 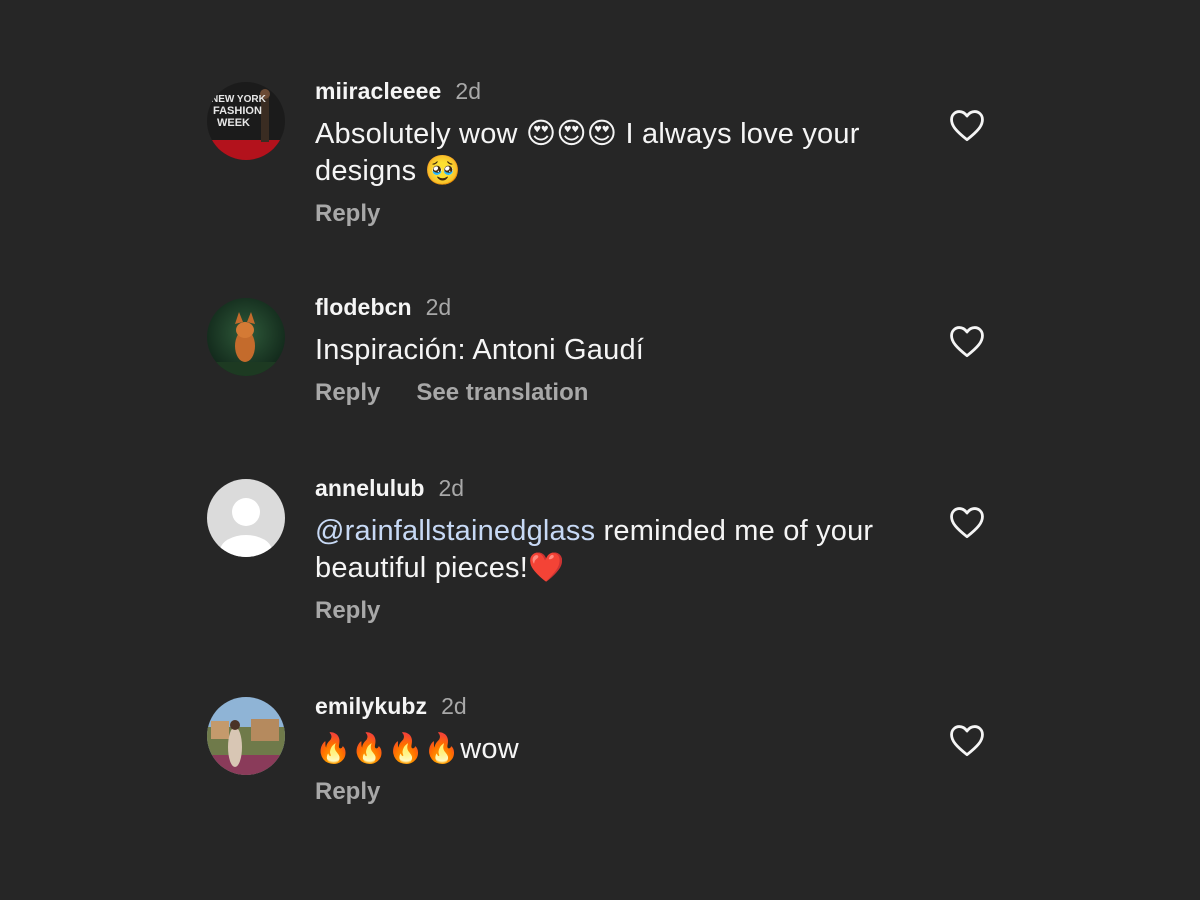 What do you see at coordinates (233, 123) in the screenshot?
I see `svg-text: WEEK` at bounding box center [233, 123].